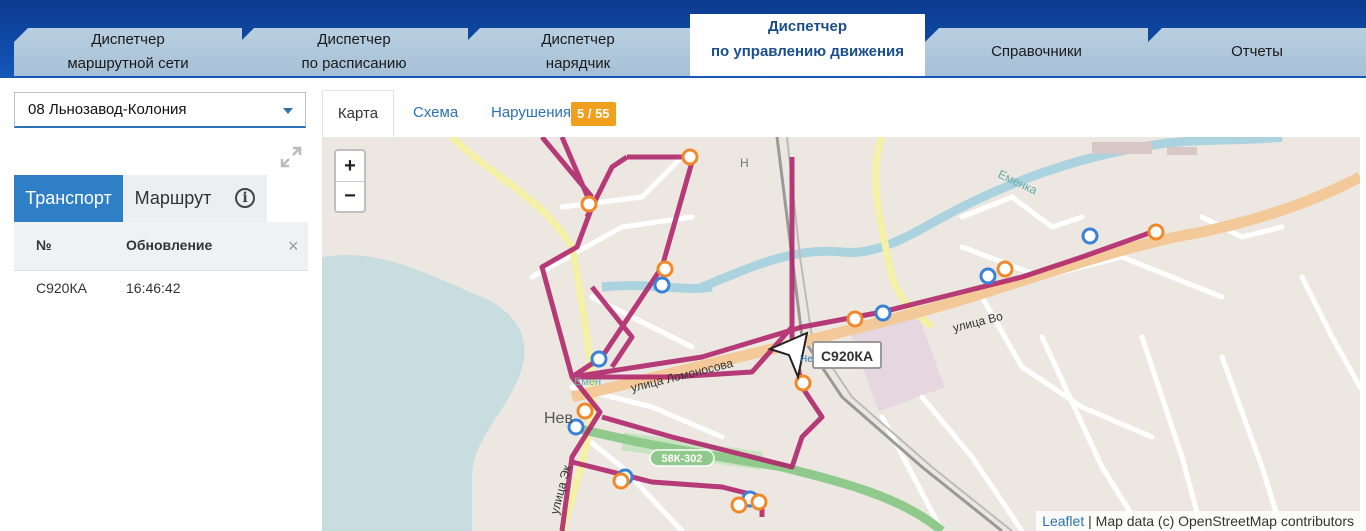 The height and width of the screenshot is (531, 1366). What do you see at coordinates (350, 196) in the screenshot?
I see `zoom-out-button: −` at bounding box center [350, 196].